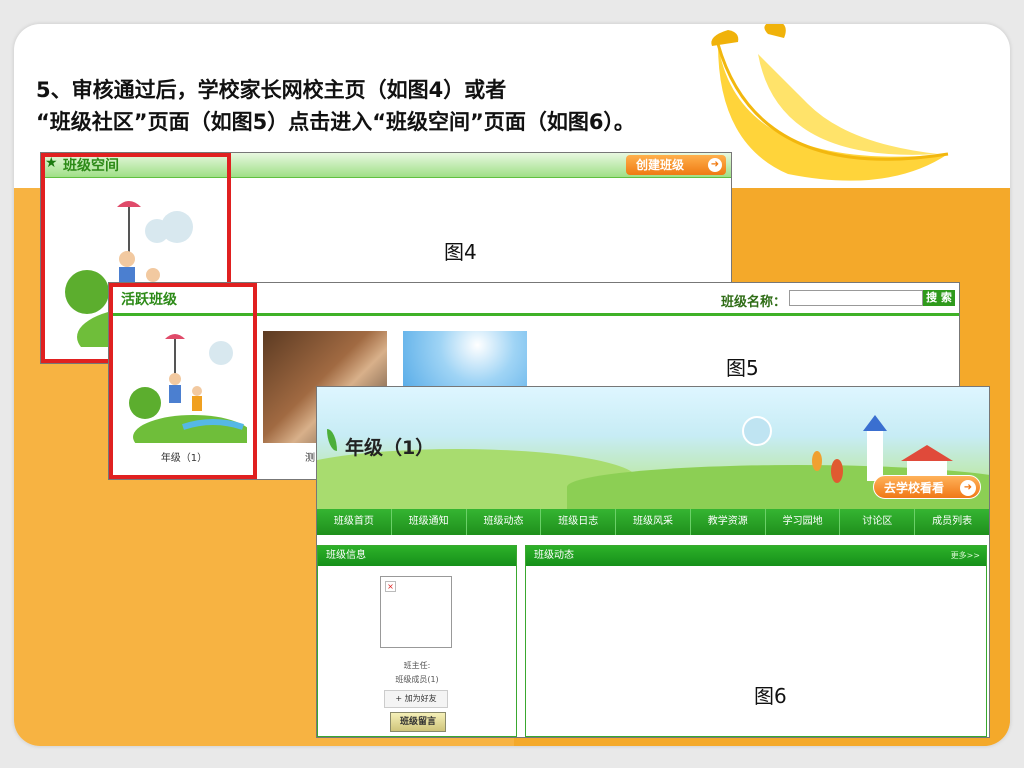  What do you see at coordinates (417, 679) in the screenshot?
I see `class-members-link: 班级成员(1)` at bounding box center [417, 679].